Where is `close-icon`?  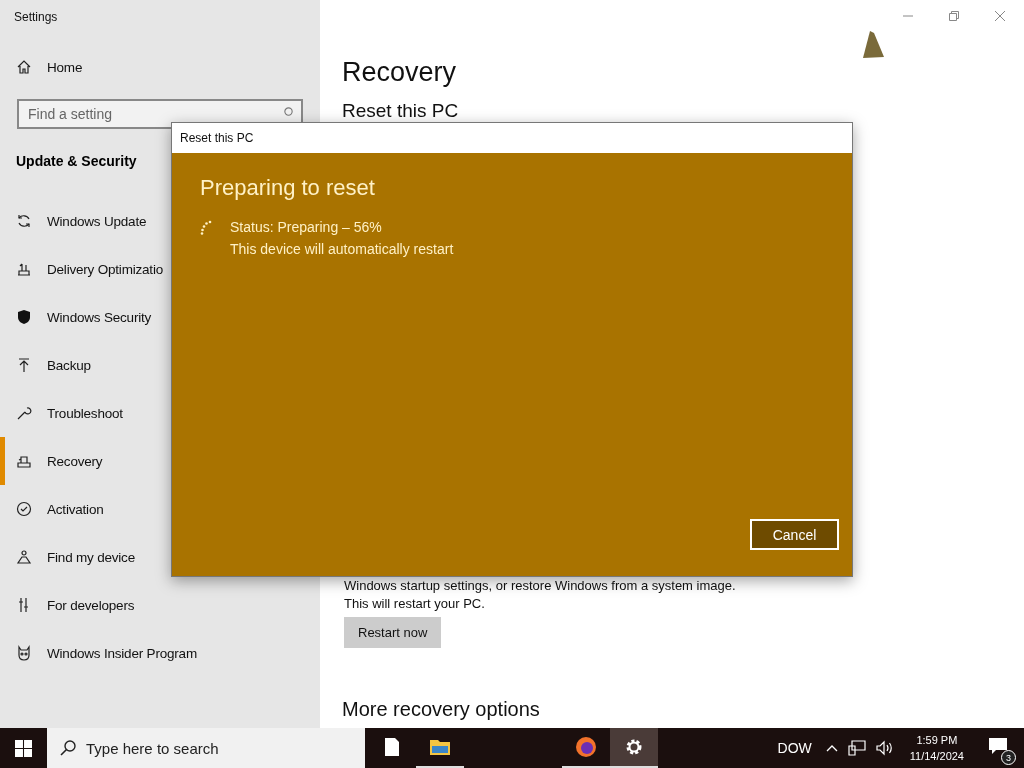 close-icon is located at coordinates (1000, 16).